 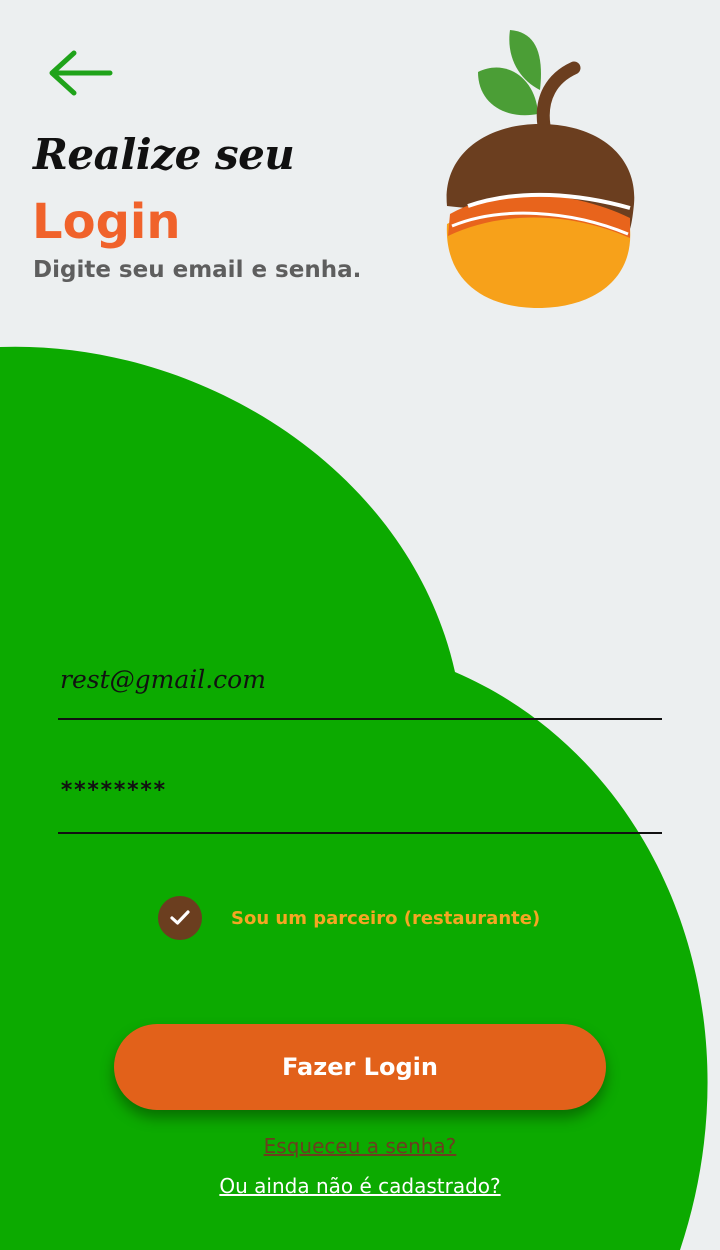 I want to click on partner-checkbox, so click(x=180, y=918).